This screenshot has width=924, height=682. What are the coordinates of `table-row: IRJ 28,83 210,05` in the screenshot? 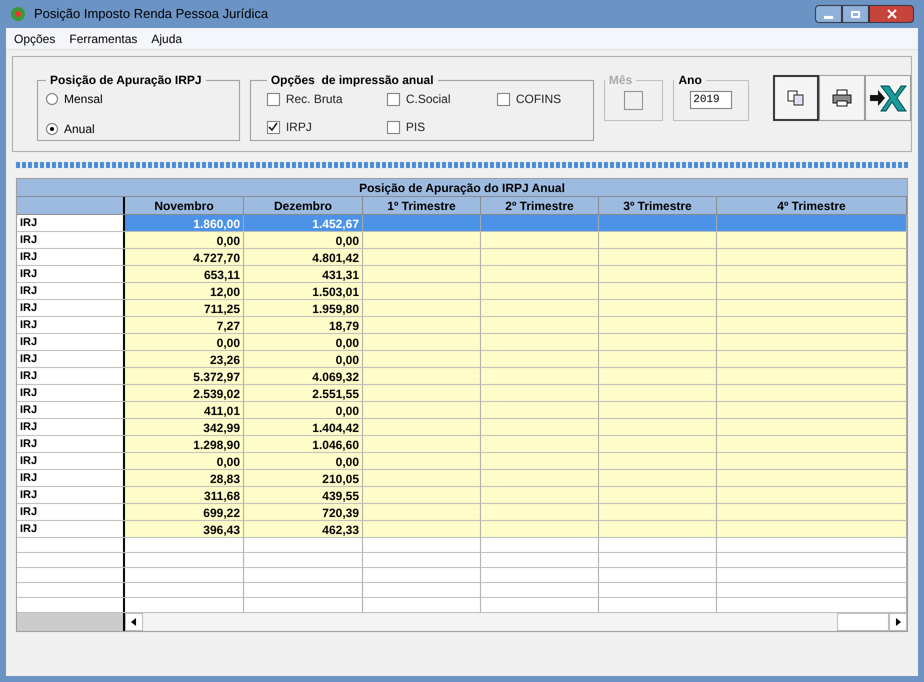 It's located at (462, 478).